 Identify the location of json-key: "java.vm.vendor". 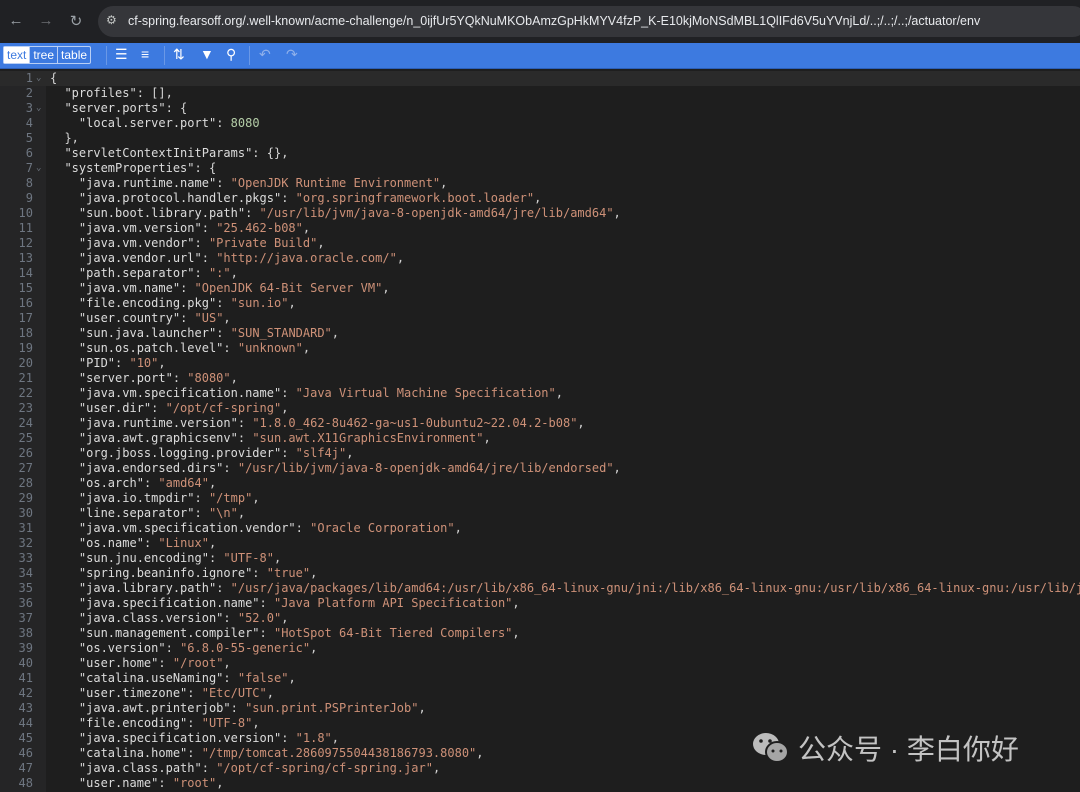
(136, 243).